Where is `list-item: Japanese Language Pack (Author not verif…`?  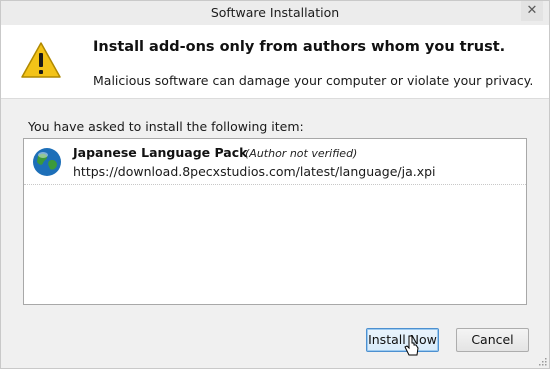
list-item: Japanese Language Pack (Author not verif… is located at coordinates (275, 162).